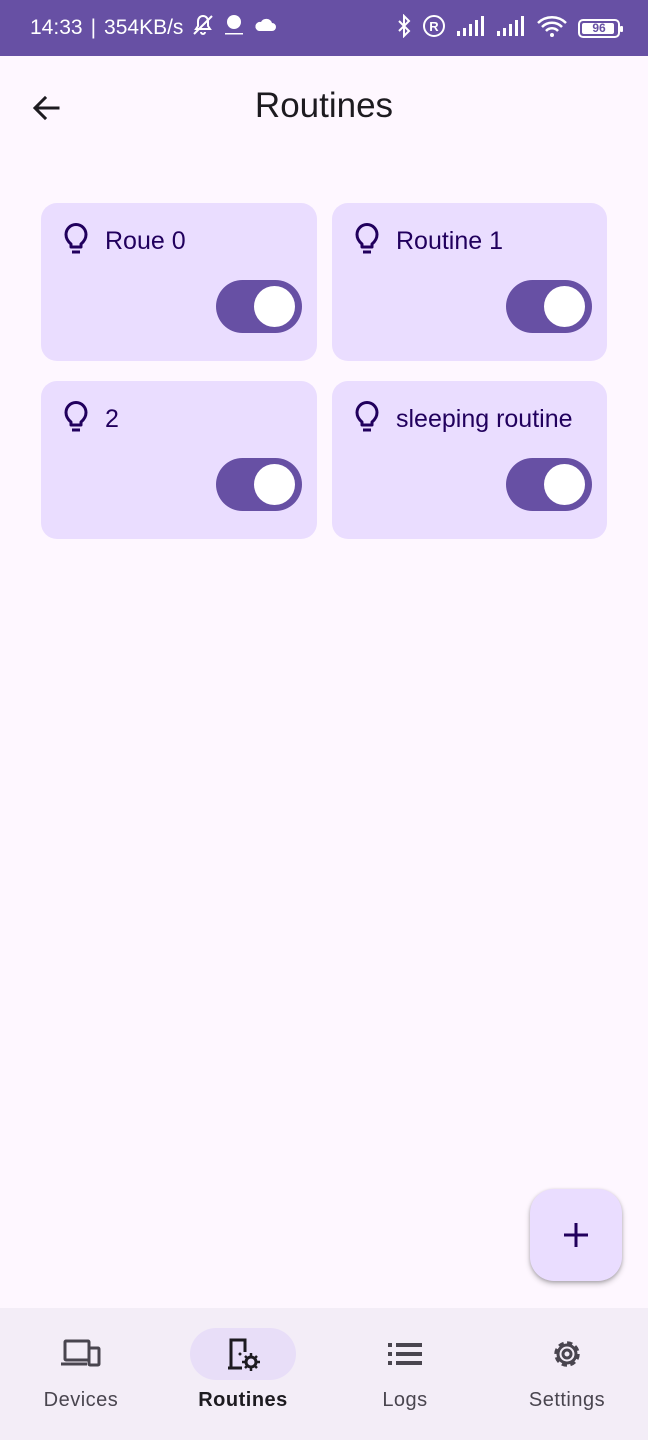  I want to click on svg-text: R, so click(434, 26).